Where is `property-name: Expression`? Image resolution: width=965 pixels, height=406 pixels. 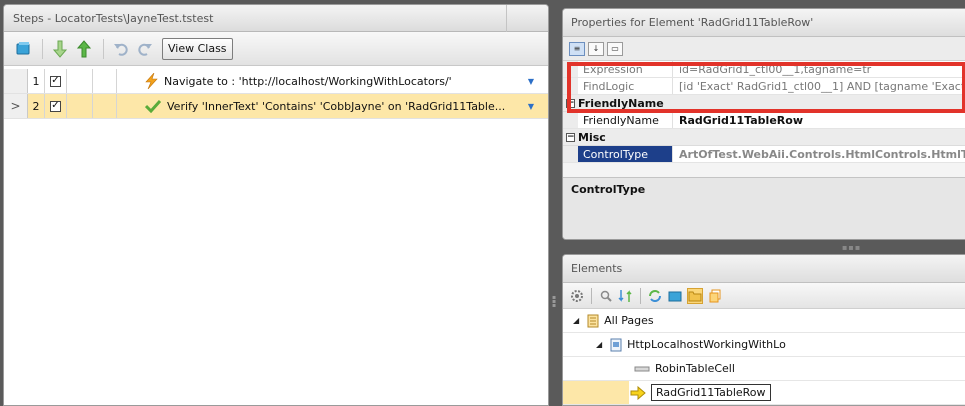
property-name: Expression is located at coordinates (625, 69).